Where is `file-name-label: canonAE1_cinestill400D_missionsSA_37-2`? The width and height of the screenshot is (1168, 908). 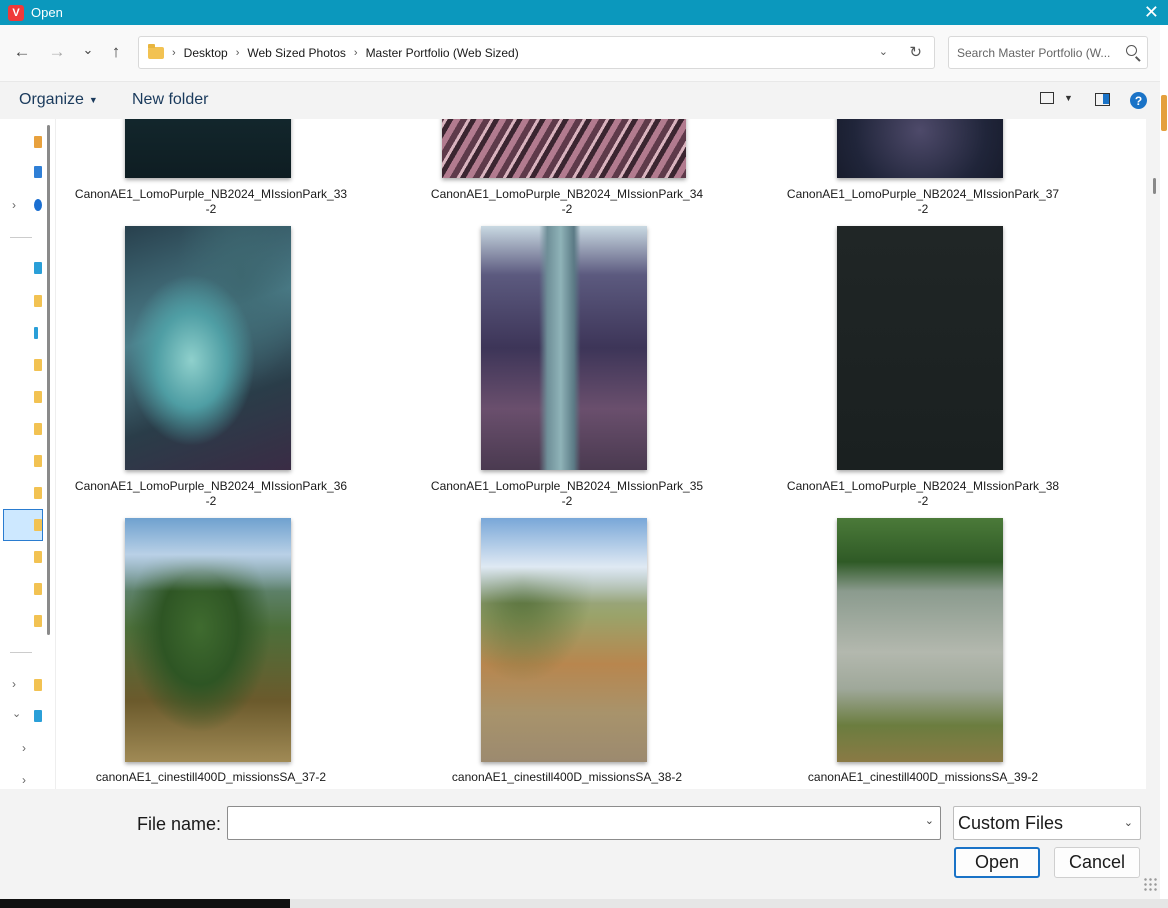 file-name-label: canonAE1_cinestill400D_missionsSA_37-2 is located at coordinates (211, 777).